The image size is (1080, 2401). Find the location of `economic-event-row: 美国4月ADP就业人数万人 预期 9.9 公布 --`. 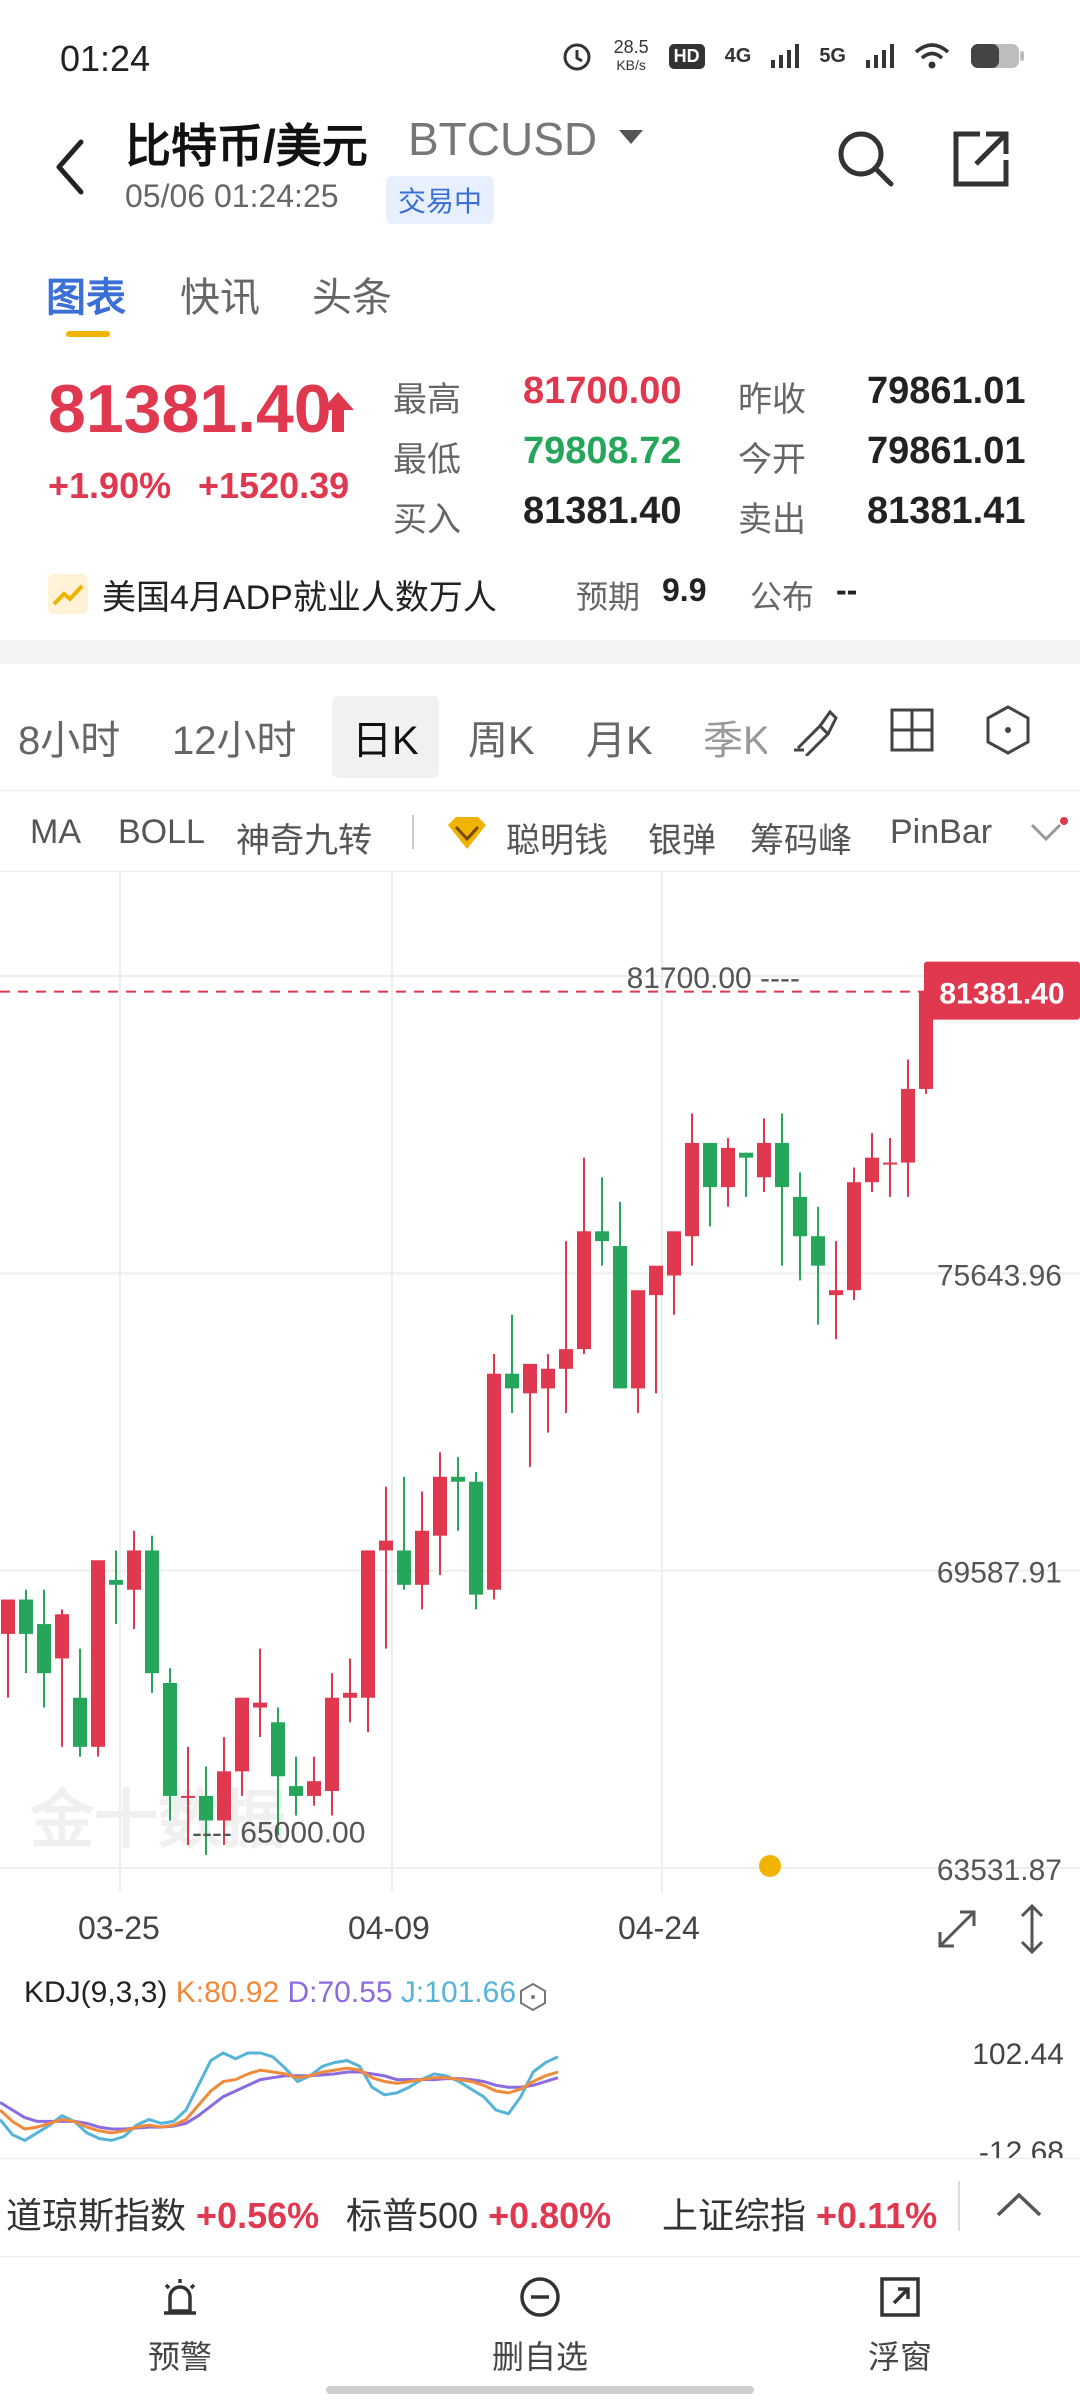

economic-event-row: 美国4月ADP就业人数万人 预期 9.9 公布 -- is located at coordinates (540, 592).